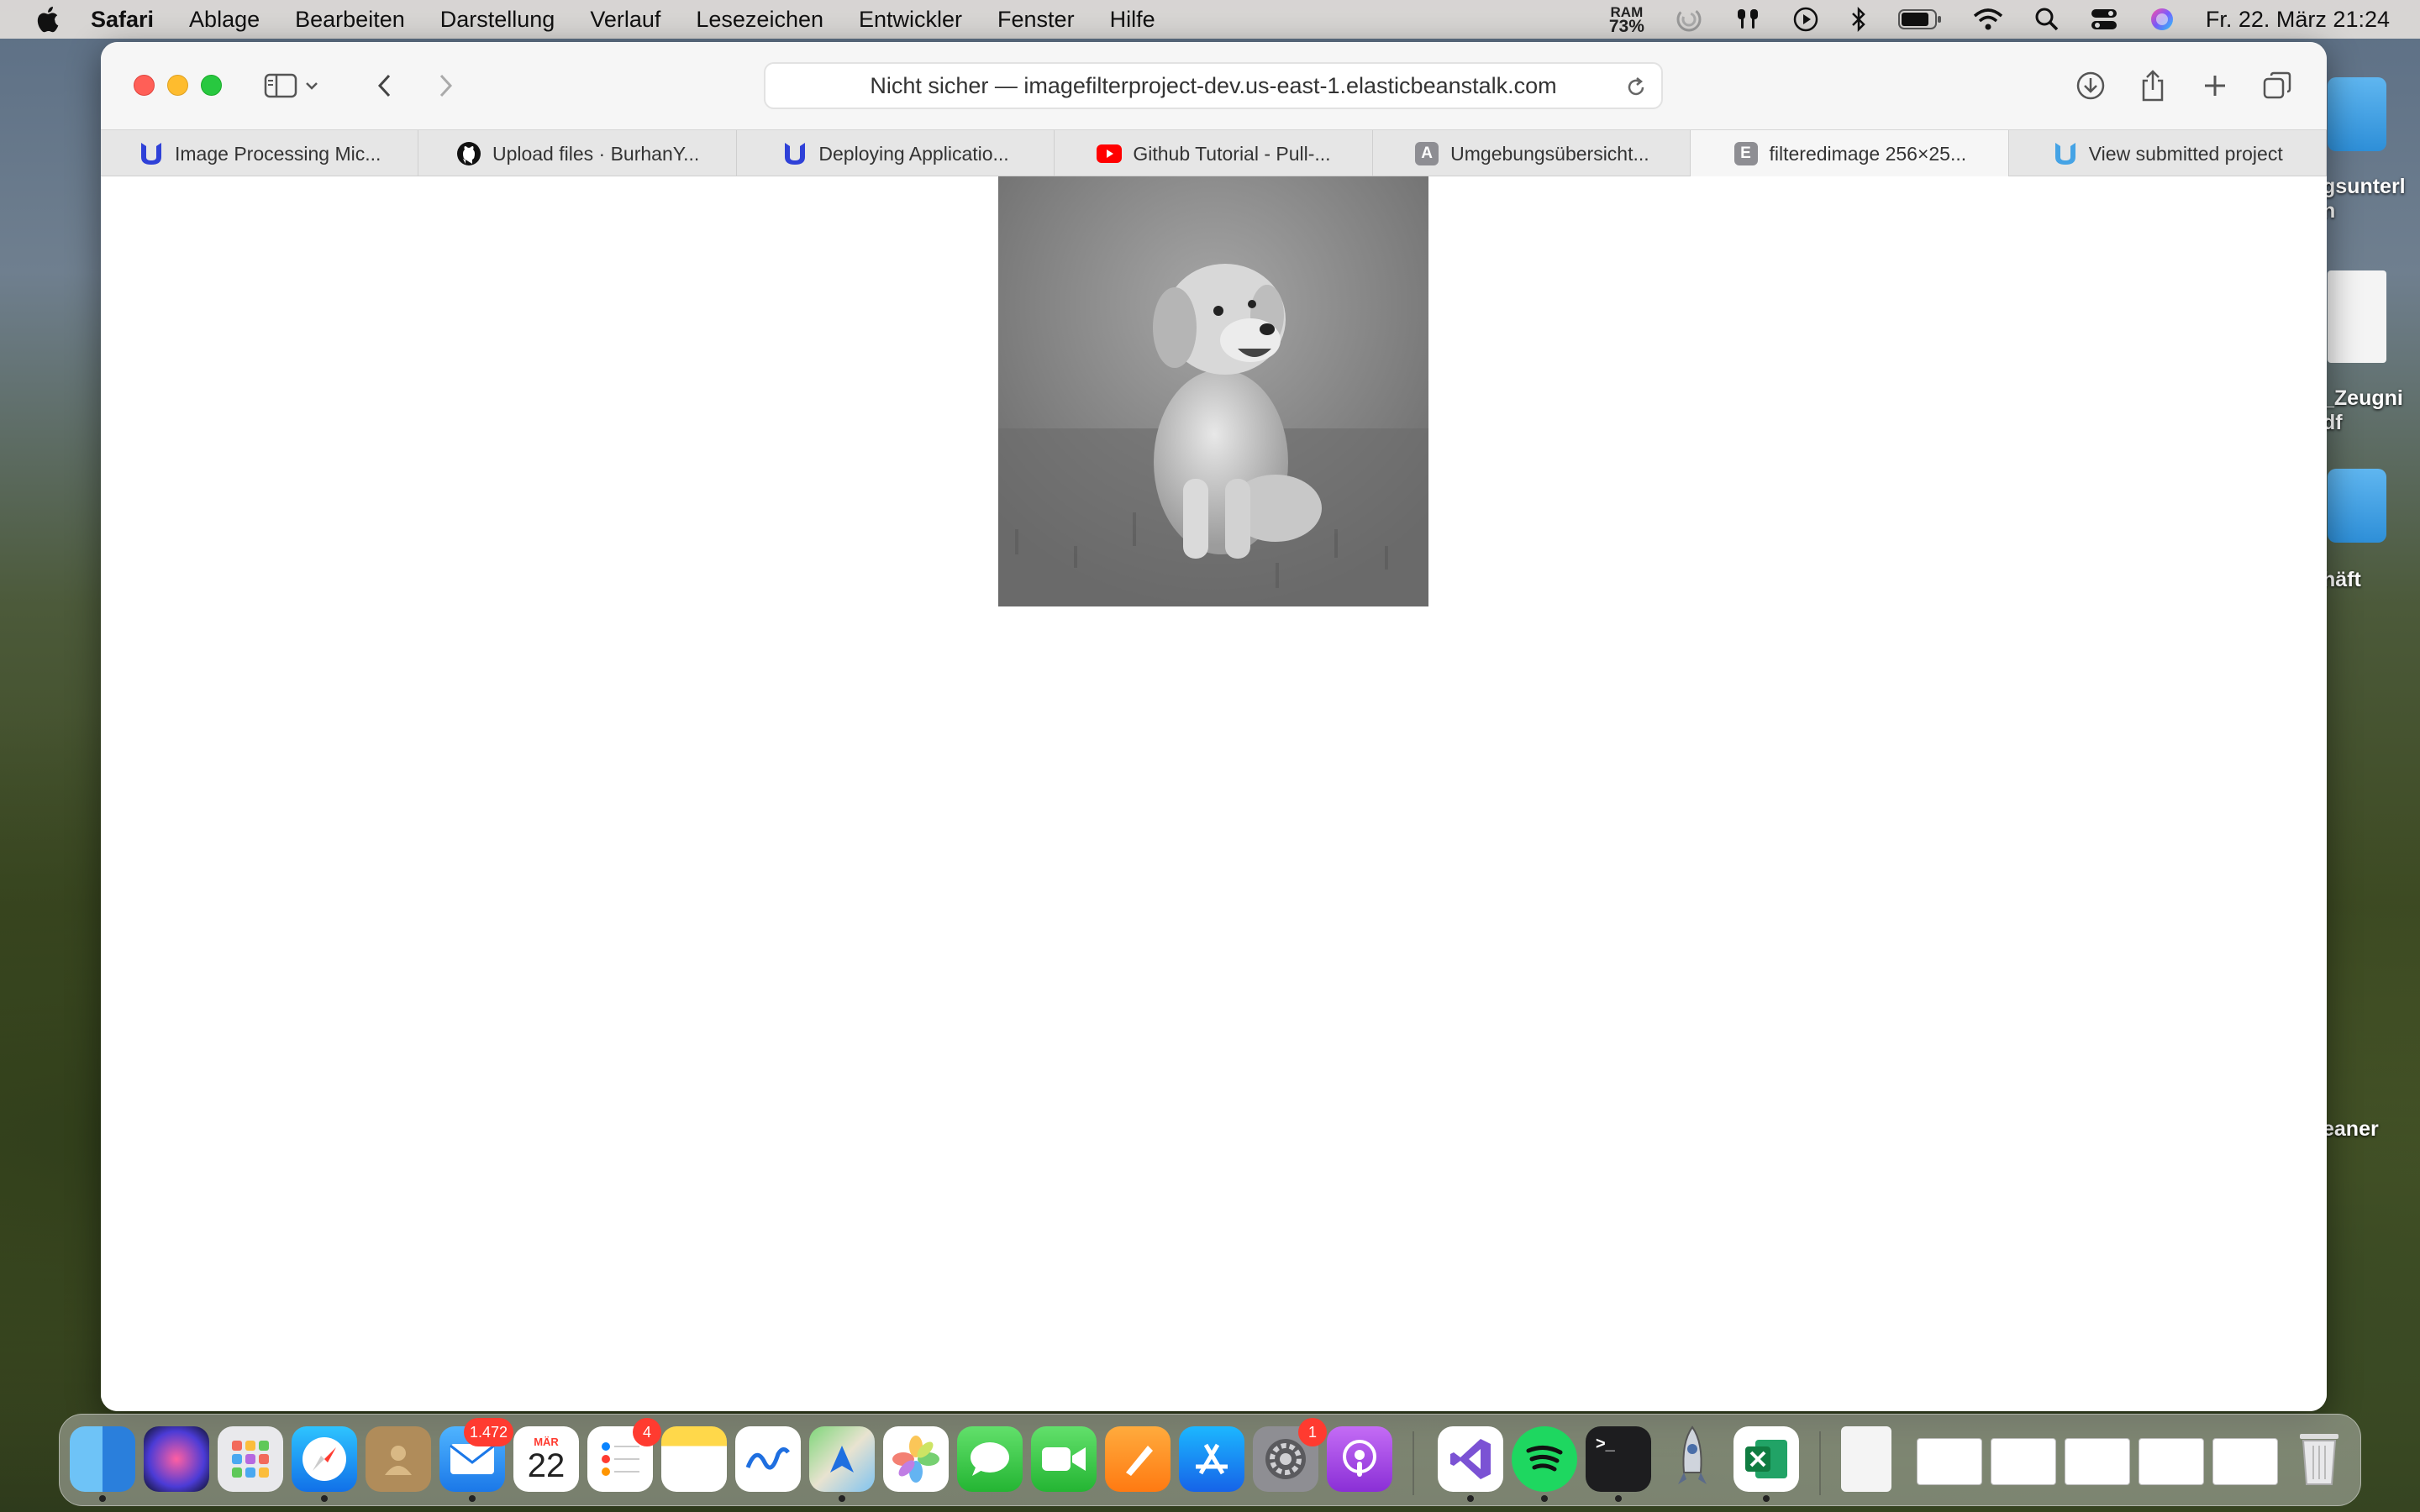 This screenshot has height=1512, width=2420. What do you see at coordinates (1920, 19) in the screenshot?
I see `battery-icon` at bounding box center [1920, 19].